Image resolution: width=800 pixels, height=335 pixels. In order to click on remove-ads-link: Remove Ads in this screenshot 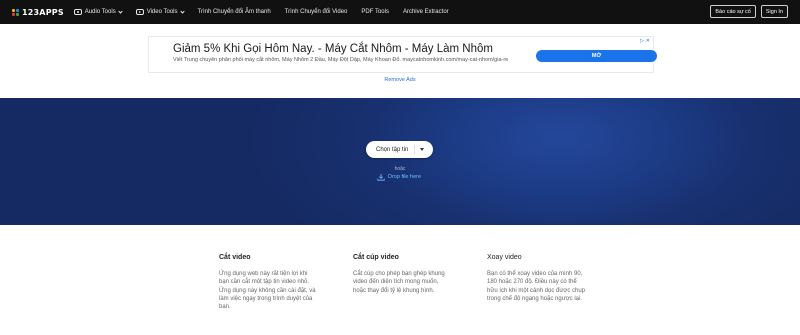, I will do `click(400, 80)`.